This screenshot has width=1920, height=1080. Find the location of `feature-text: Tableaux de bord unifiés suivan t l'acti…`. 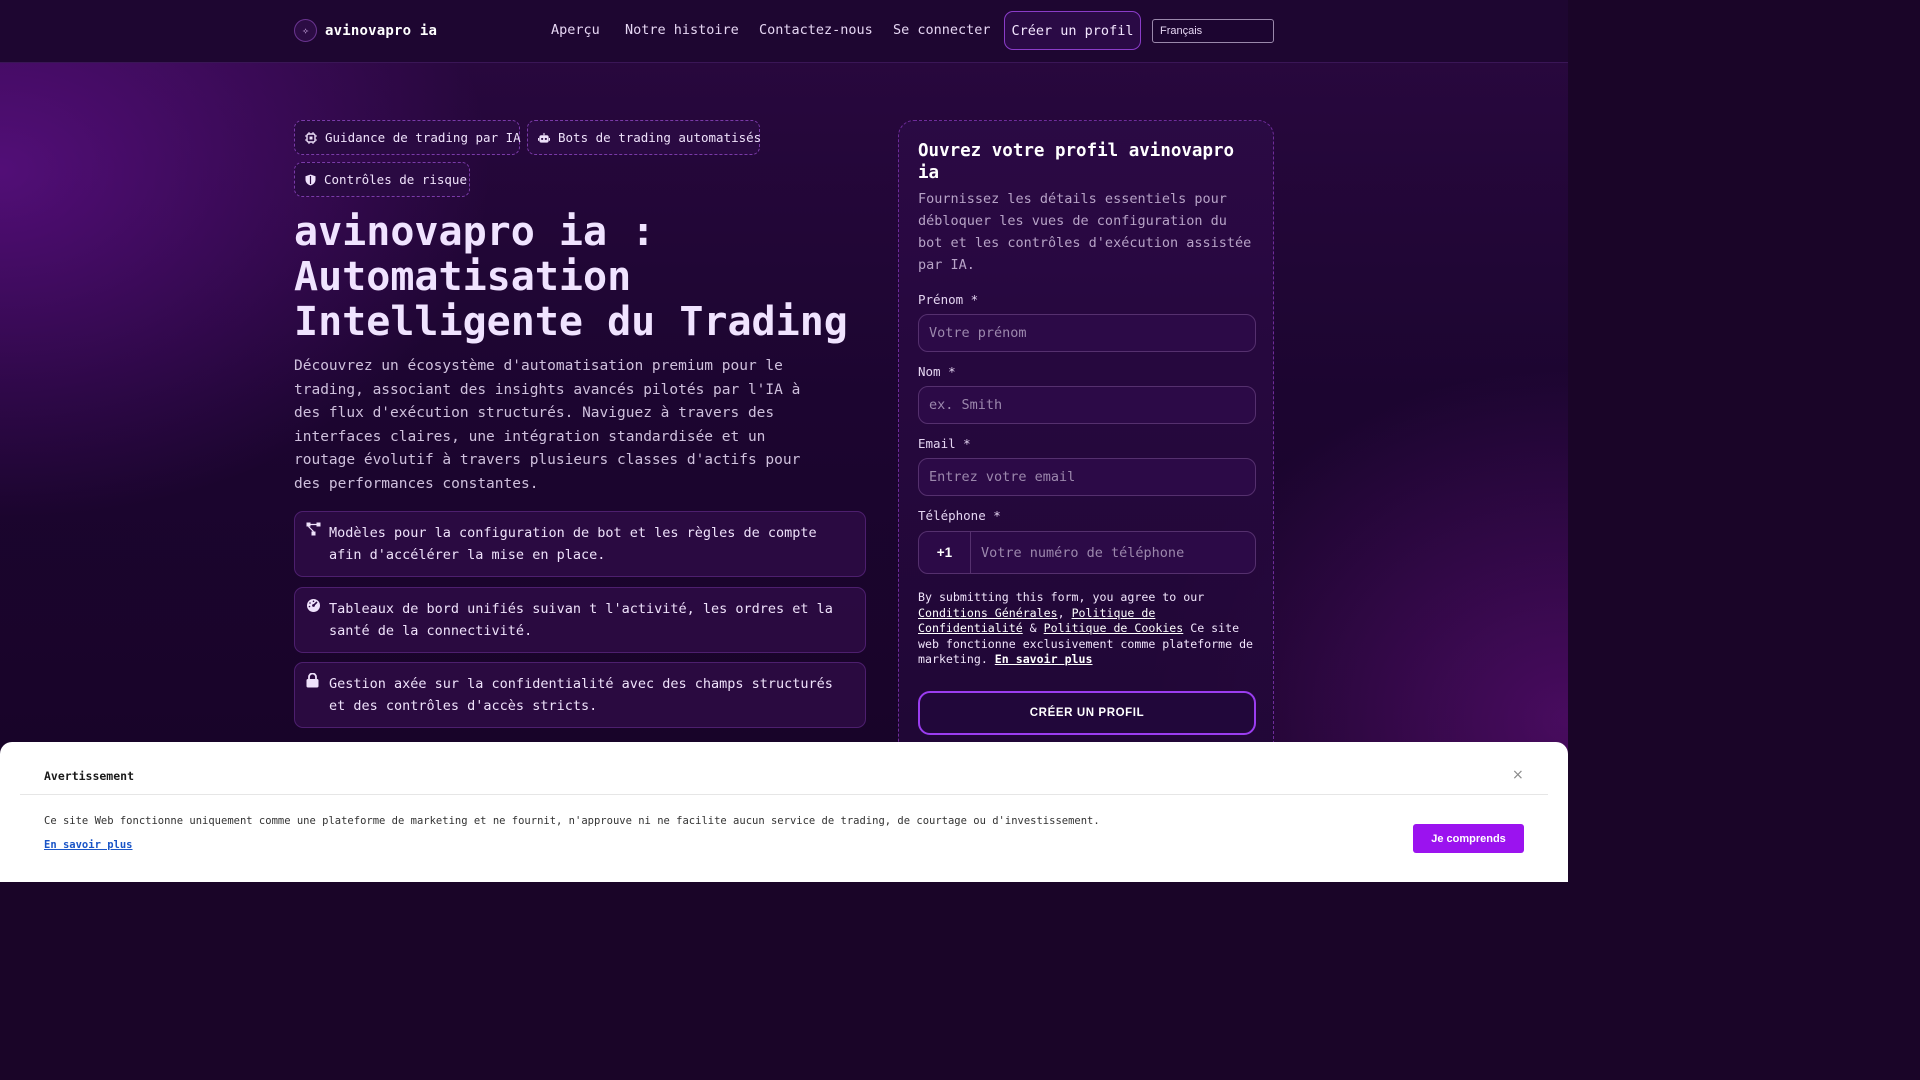

feature-text: Tableaux de bord unifiés suivan t l'acti… is located at coordinates (581, 620).